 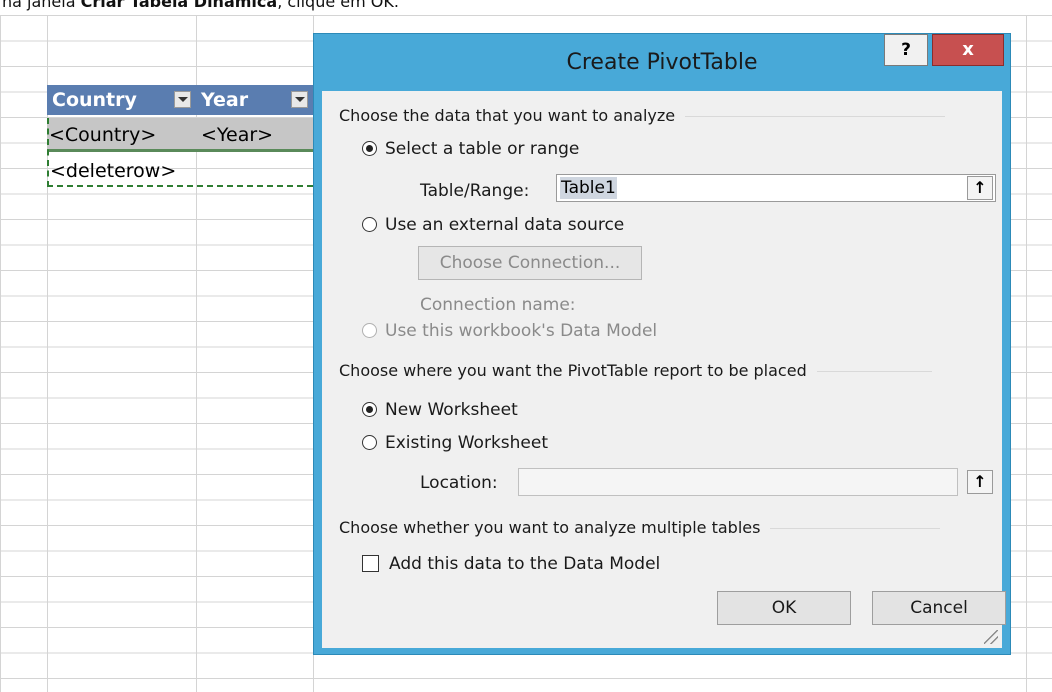 I want to click on cancel-button: Cancel, so click(x=939, y=608).